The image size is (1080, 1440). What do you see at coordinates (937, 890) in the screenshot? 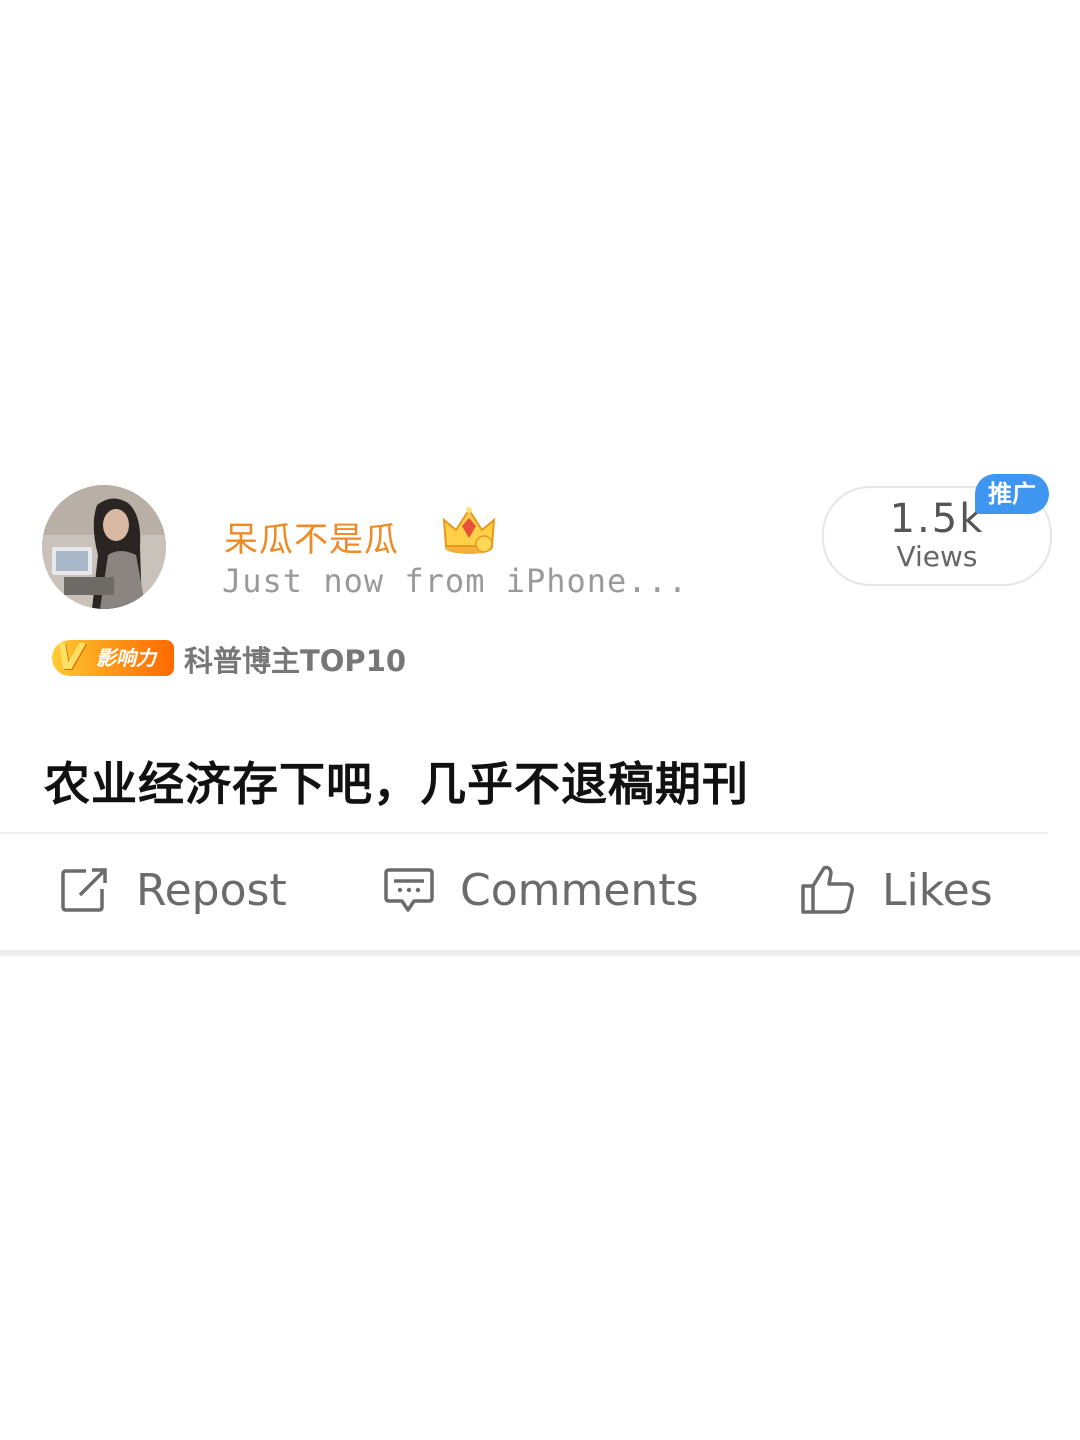
I see `likes-label: Likes` at bounding box center [937, 890].